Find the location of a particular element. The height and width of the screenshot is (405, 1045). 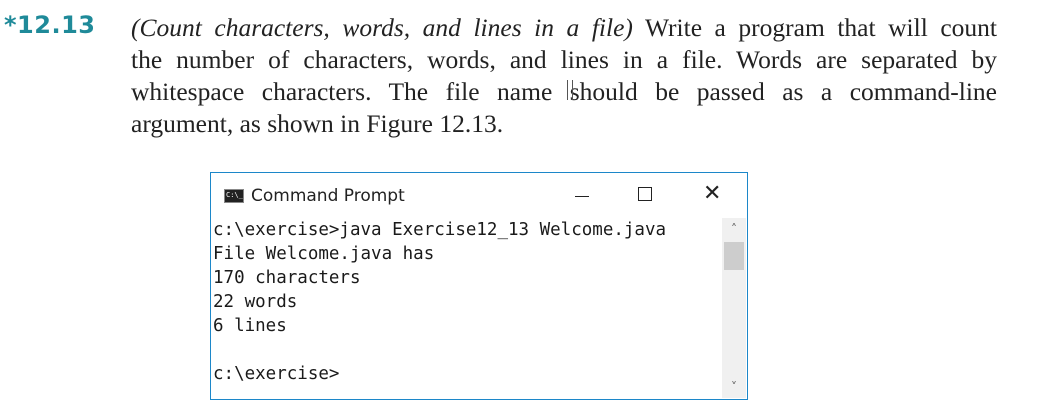

close-button: ✕ is located at coordinates (712, 196).